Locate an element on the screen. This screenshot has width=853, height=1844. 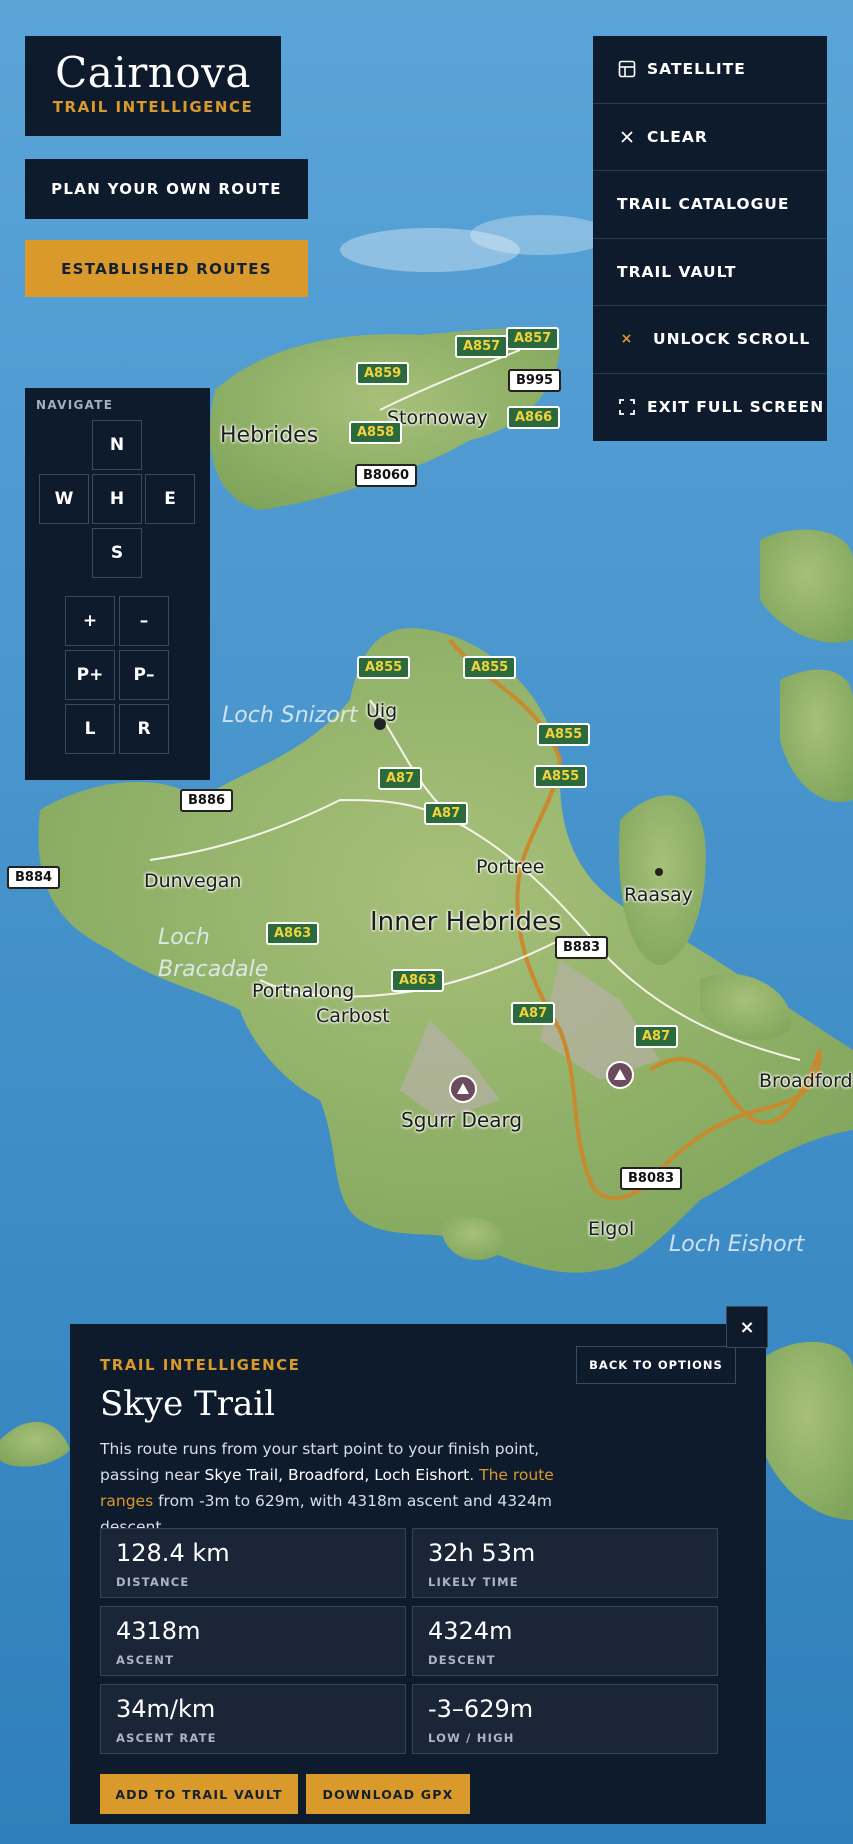
exit-fullscreen-button: EXIT FULL SCREEN is located at coordinates (710, 408).